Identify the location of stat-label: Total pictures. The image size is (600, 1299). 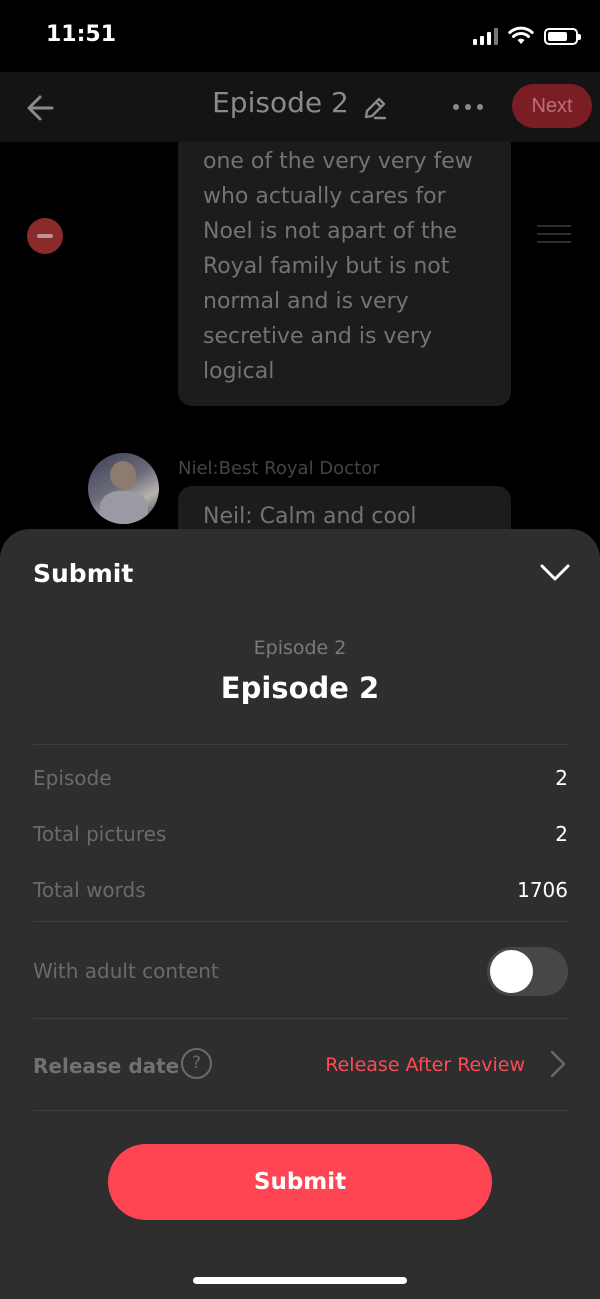
(100, 834).